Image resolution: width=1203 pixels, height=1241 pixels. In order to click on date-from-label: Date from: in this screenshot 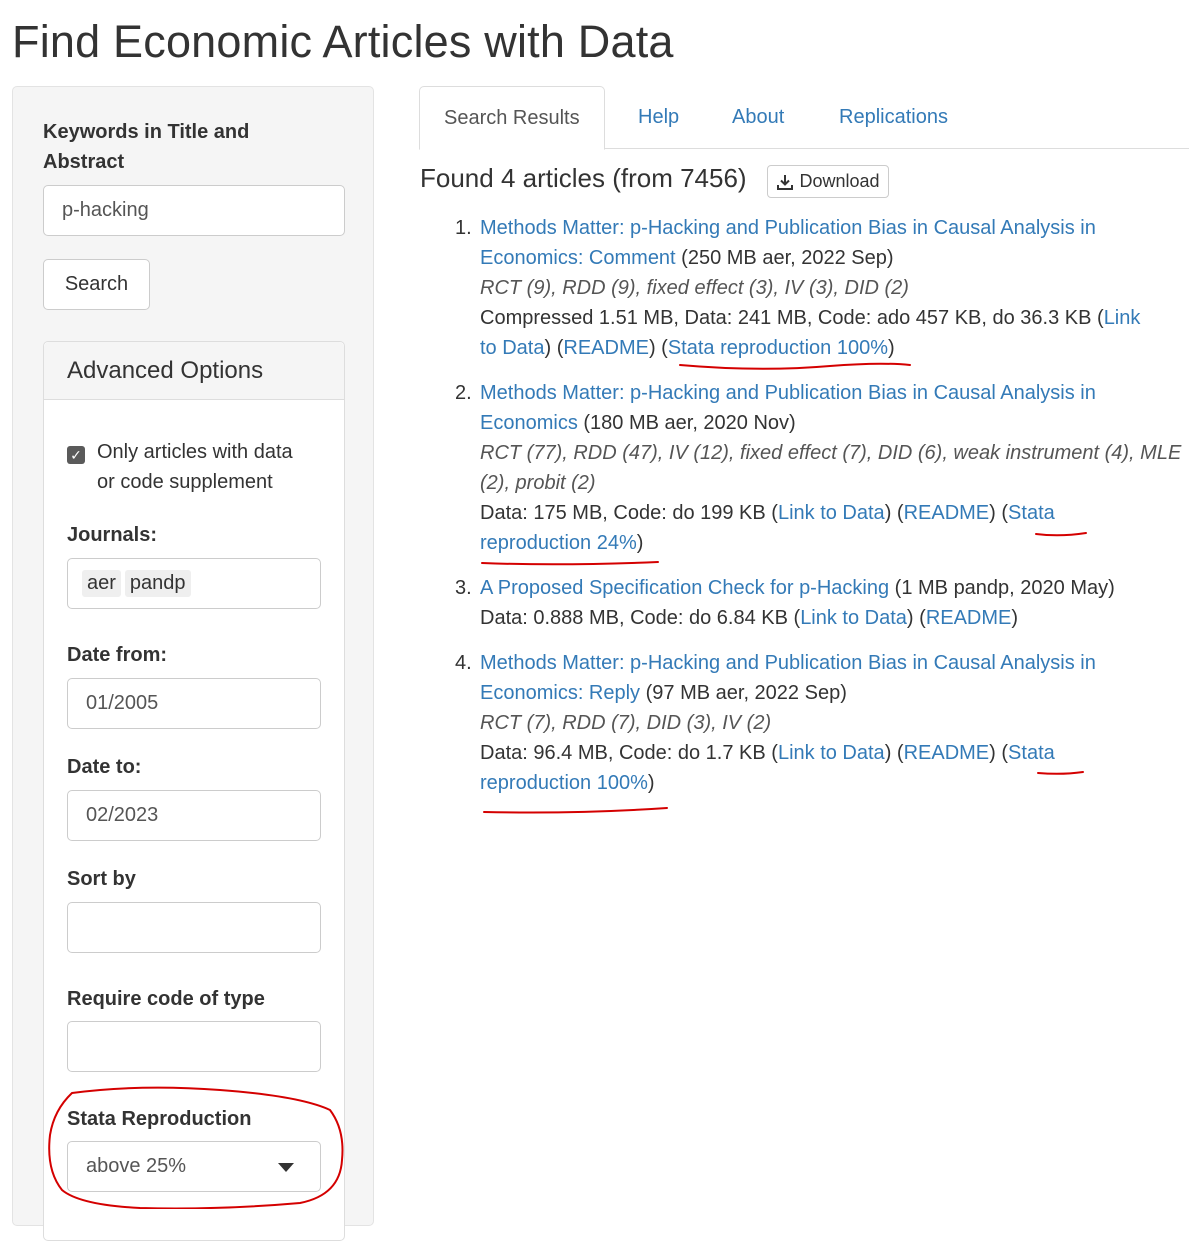, I will do `click(117, 655)`.